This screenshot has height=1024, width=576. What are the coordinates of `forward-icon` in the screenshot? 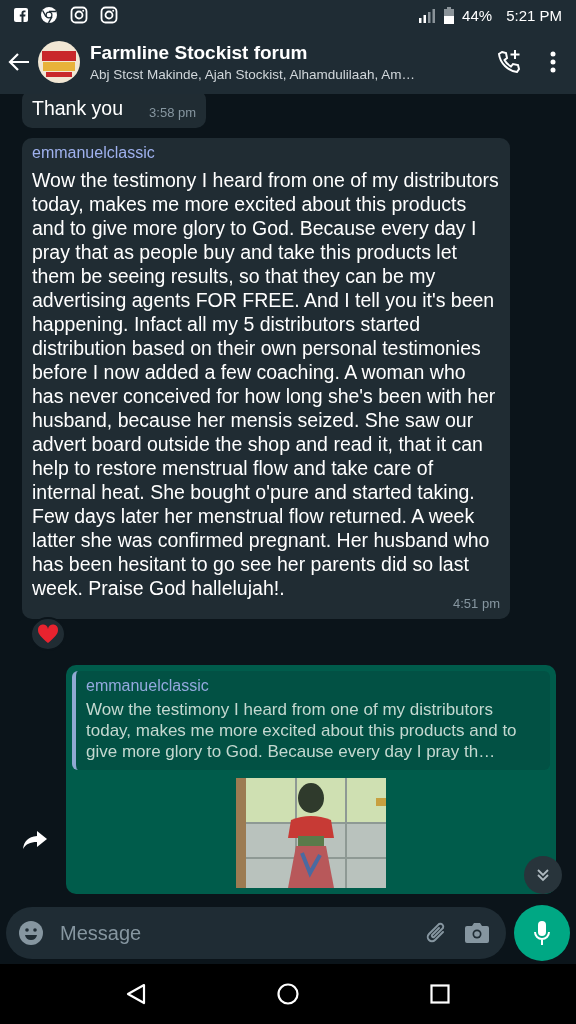 It's located at (35, 839).